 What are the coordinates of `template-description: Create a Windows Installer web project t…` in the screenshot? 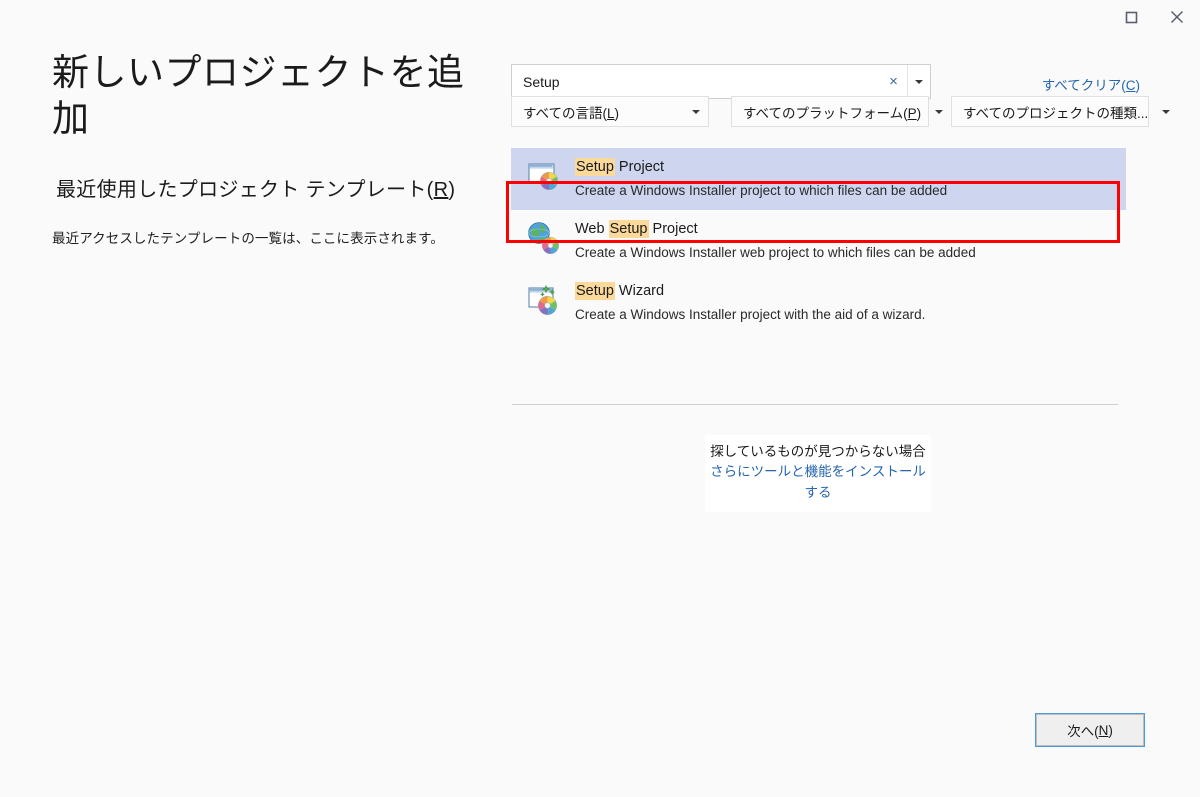 It's located at (775, 252).